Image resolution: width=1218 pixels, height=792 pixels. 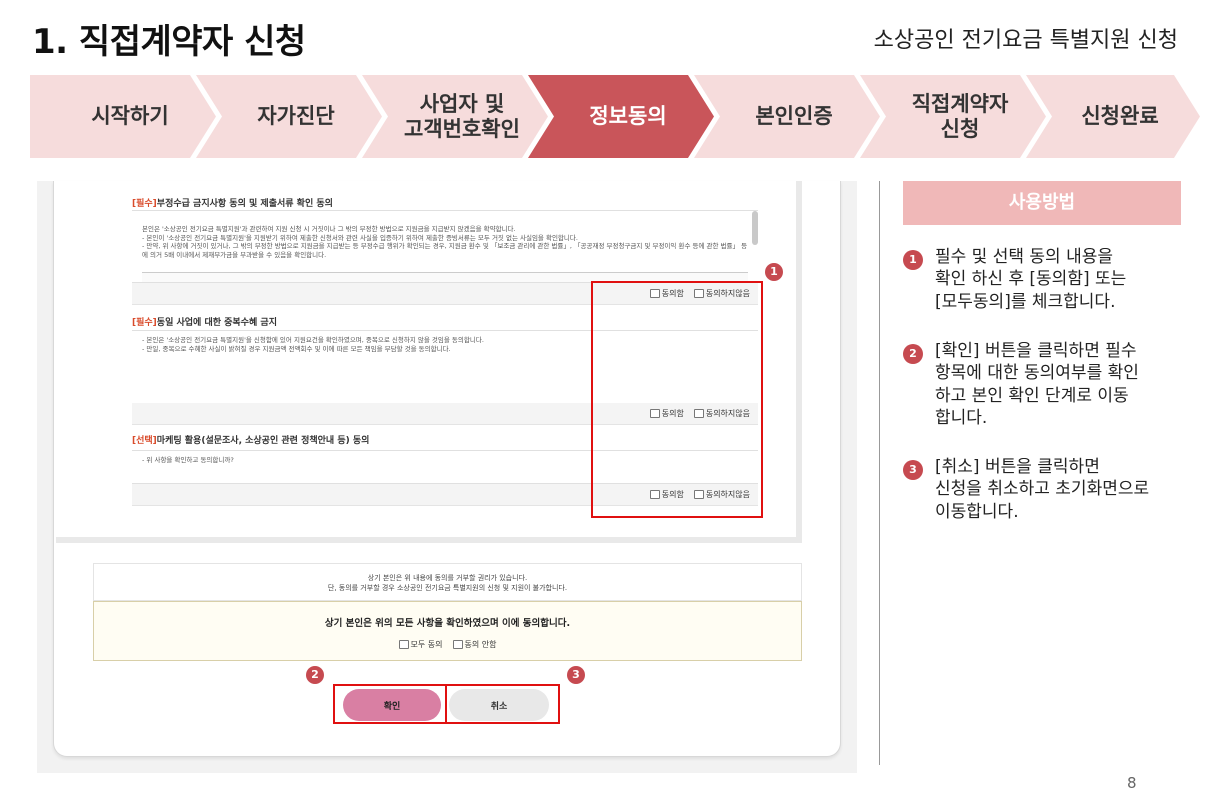 What do you see at coordinates (621, 116) in the screenshot?
I see `step-info-consent: 정보동의` at bounding box center [621, 116].